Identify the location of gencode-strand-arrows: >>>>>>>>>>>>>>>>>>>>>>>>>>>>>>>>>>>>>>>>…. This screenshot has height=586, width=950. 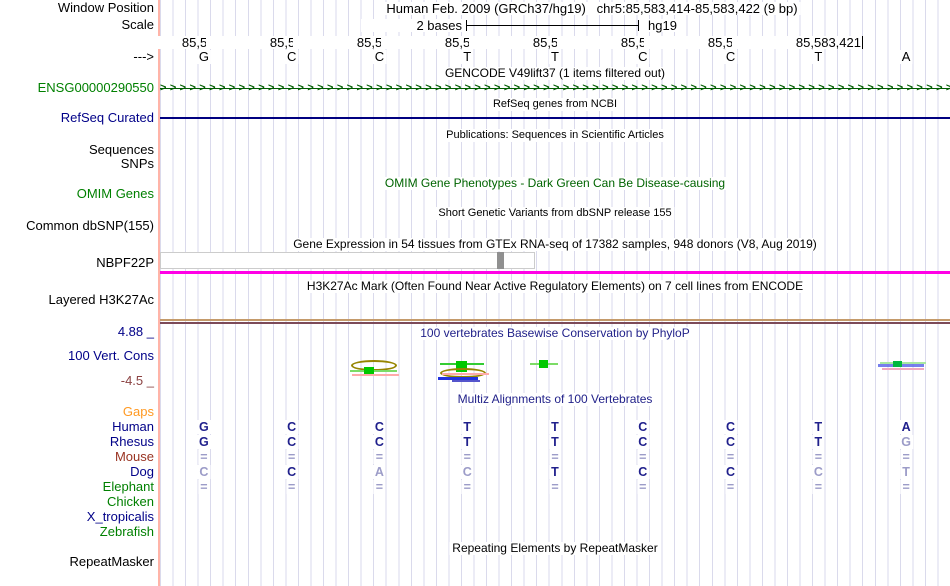
(555, 88).